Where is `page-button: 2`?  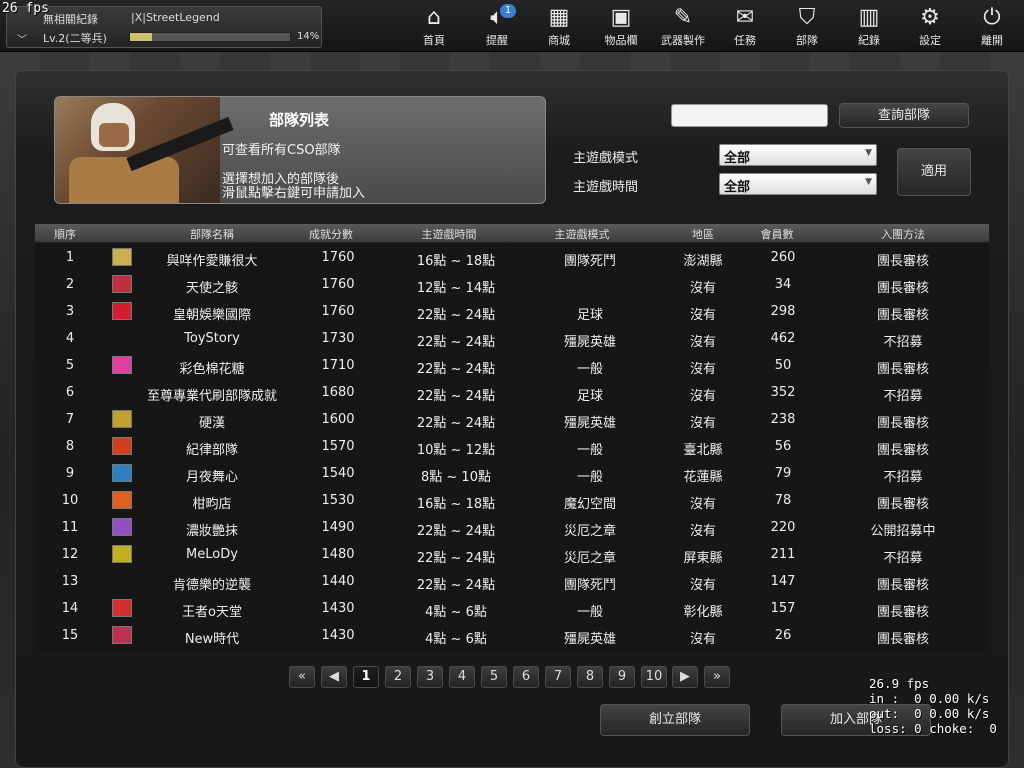
page-button: 2 is located at coordinates (398, 677).